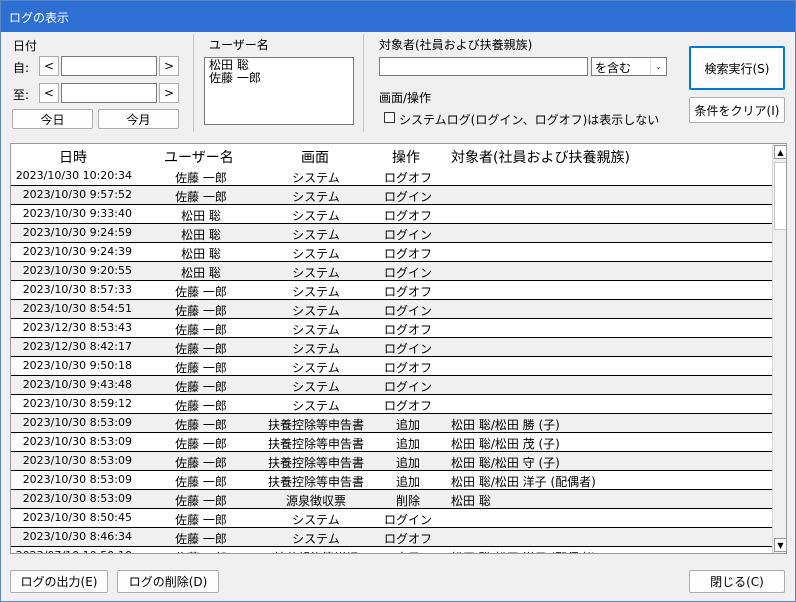 Image resolution: width=796 pixels, height=602 pixels. What do you see at coordinates (109, 93) in the screenshot?
I see `to-date-input` at bounding box center [109, 93].